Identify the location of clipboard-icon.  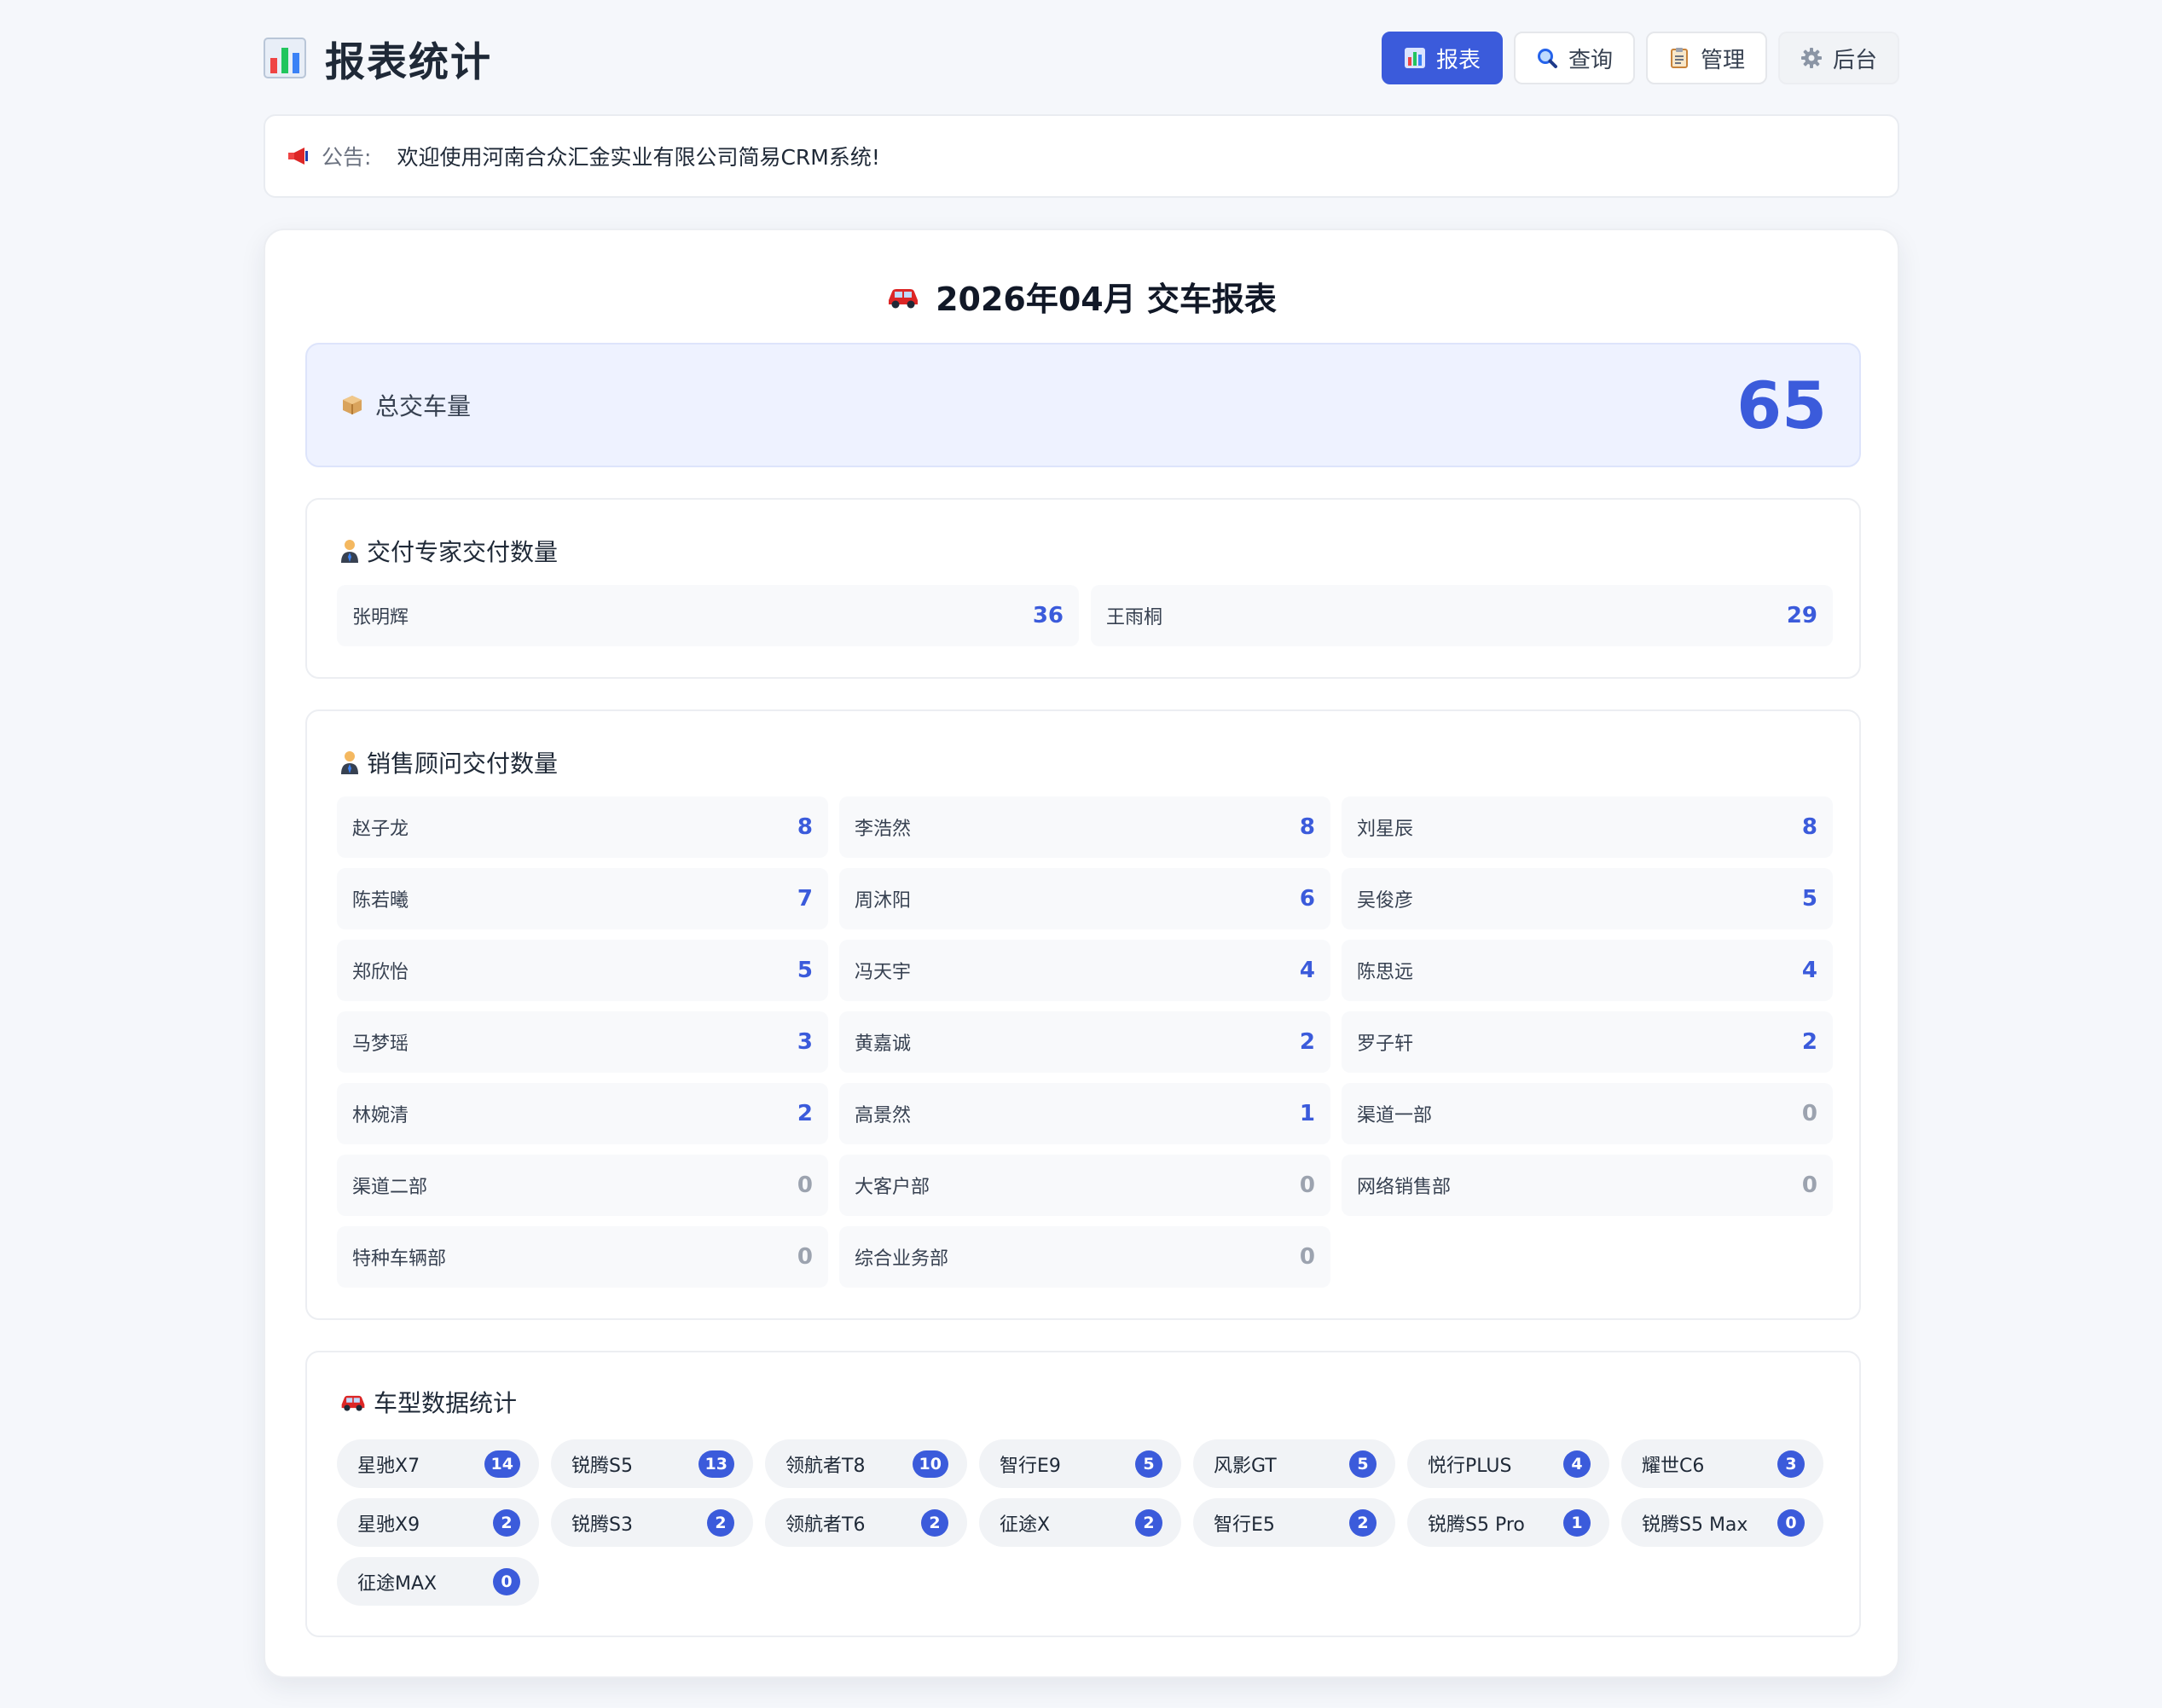
(1679, 58).